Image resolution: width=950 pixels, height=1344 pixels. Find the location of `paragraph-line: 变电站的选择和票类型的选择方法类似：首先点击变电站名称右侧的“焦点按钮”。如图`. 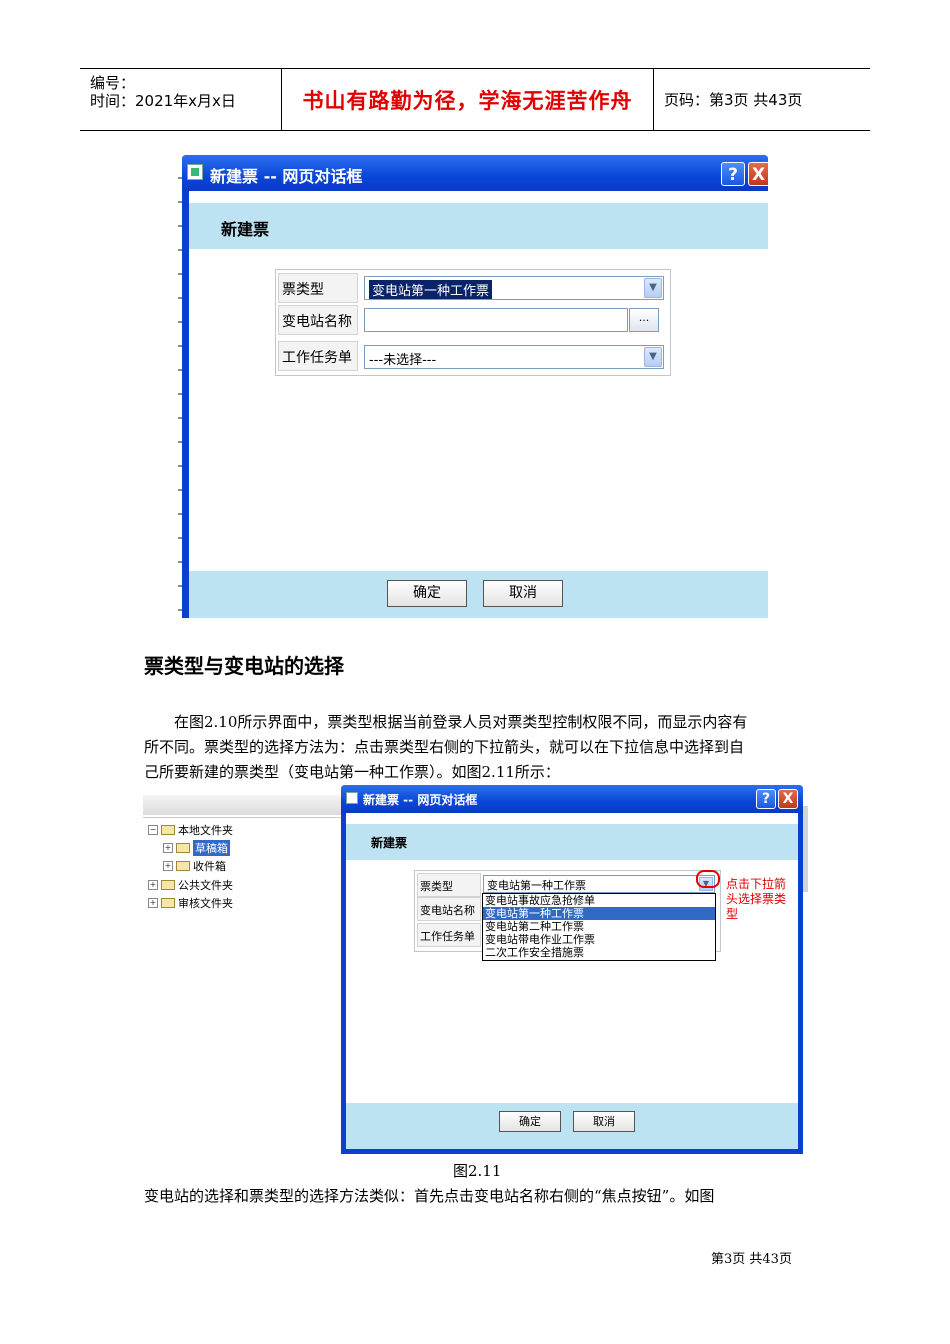

paragraph-line: 变电站的选择和票类型的选择方法类似：首先点击变电站名称右侧的“焦点按钮”。如图 is located at coordinates (429, 1196).